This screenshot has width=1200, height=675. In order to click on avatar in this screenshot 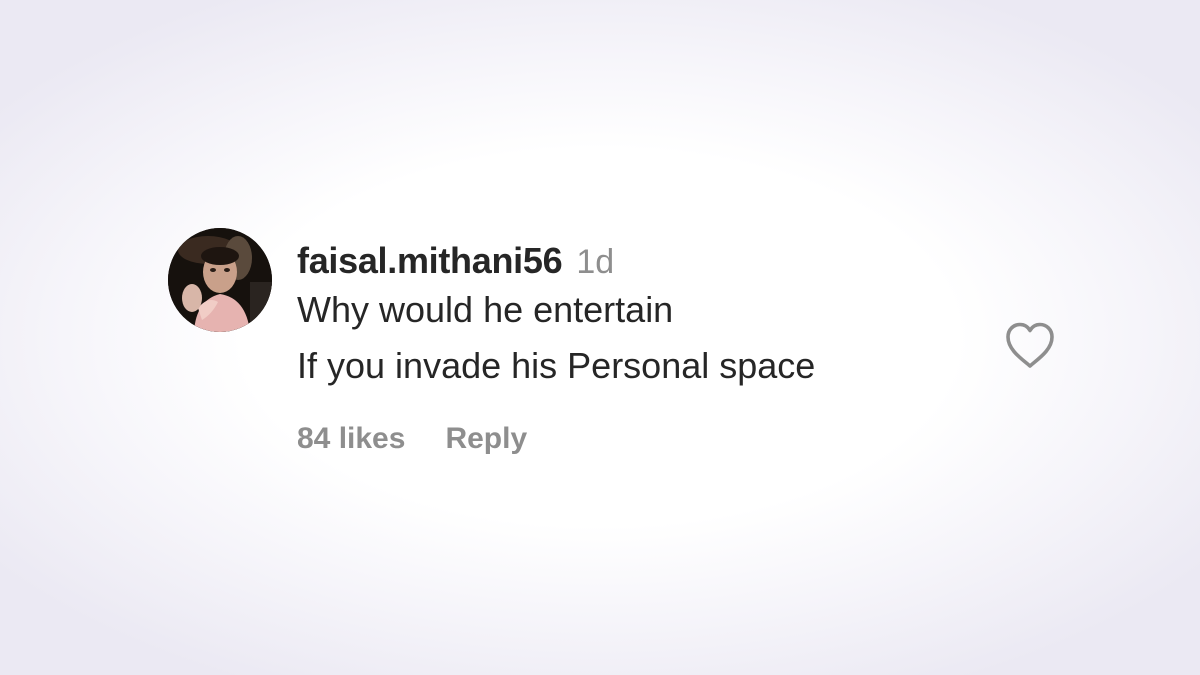, I will do `click(220, 280)`.